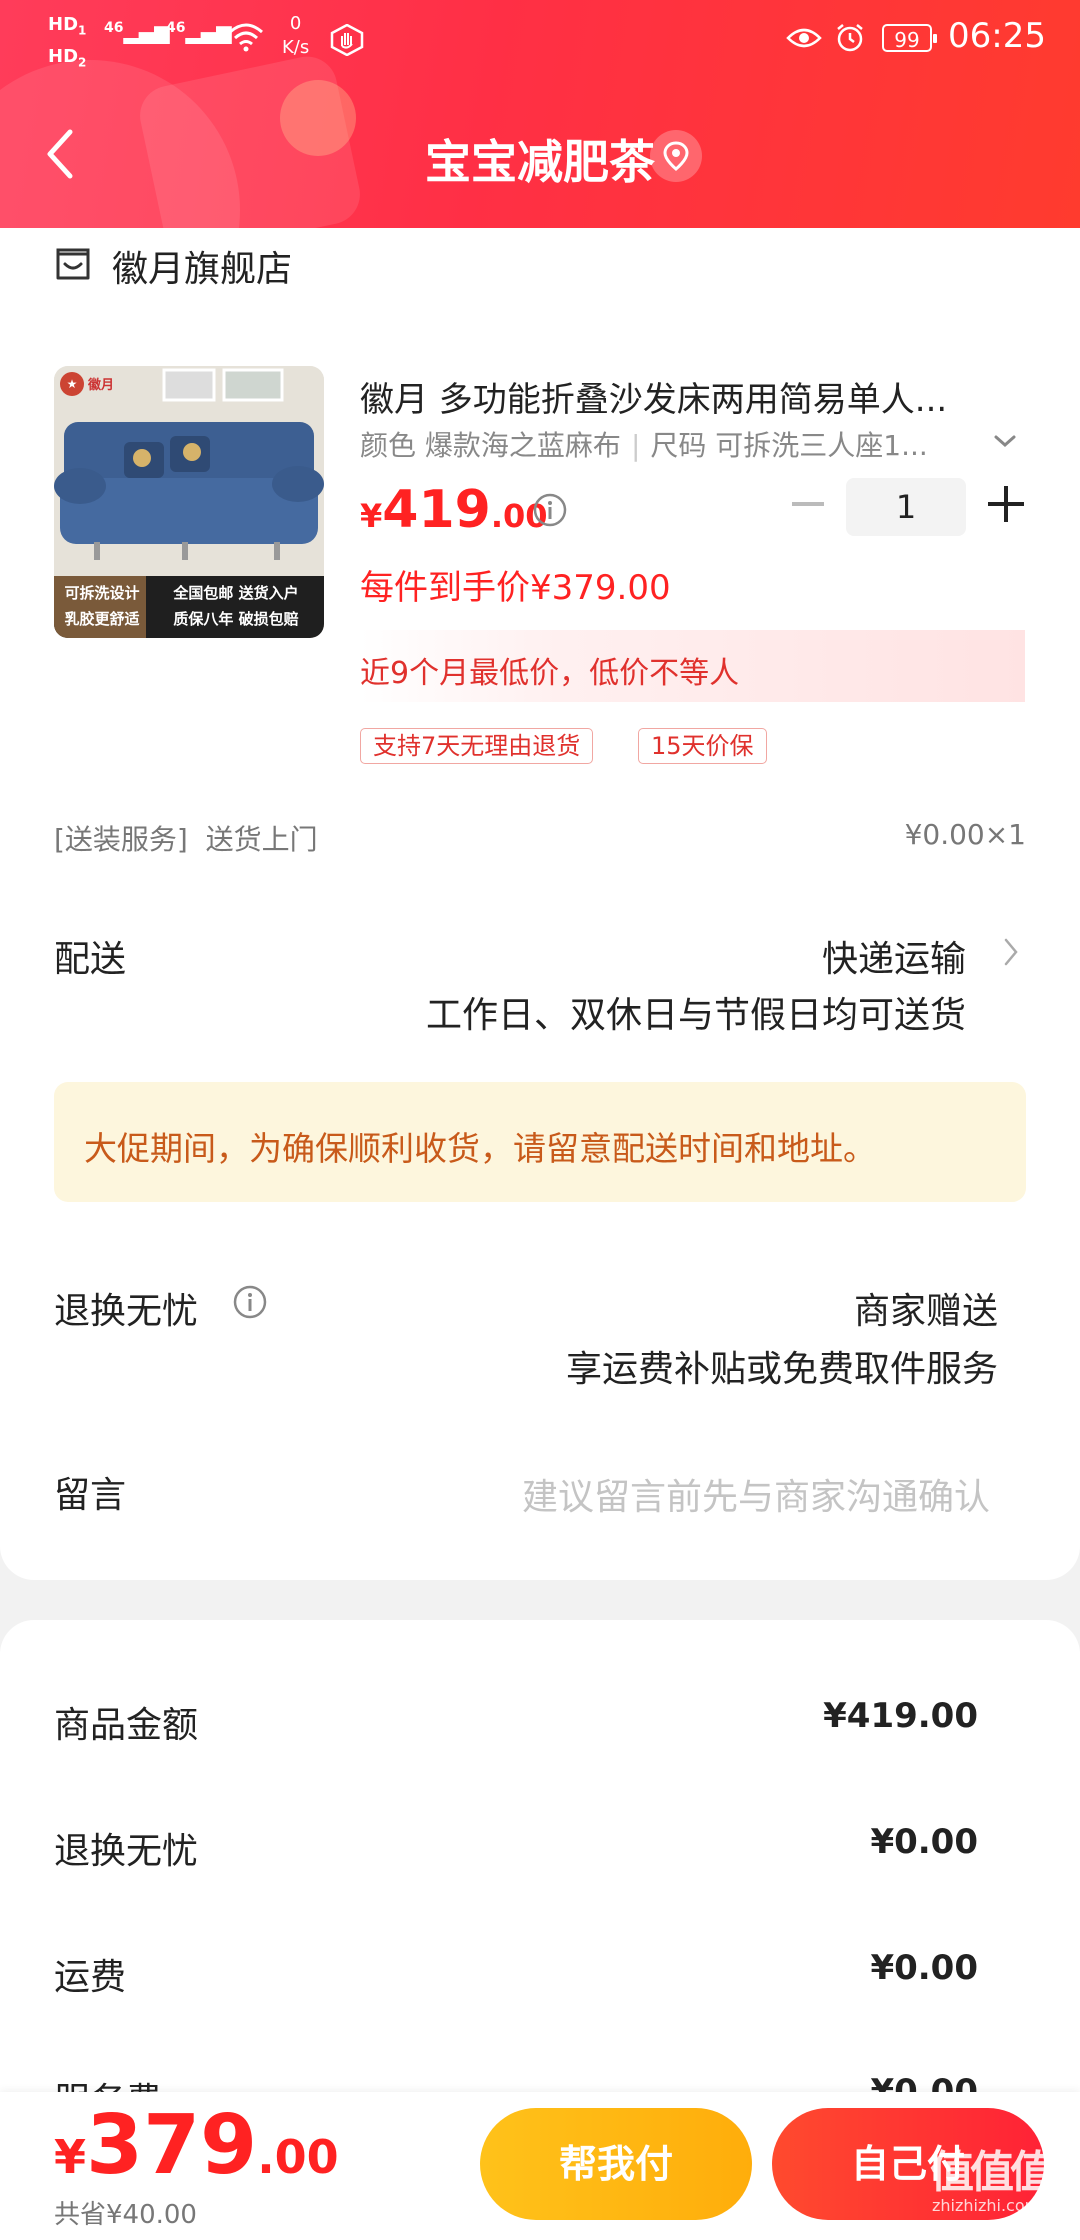  What do you see at coordinates (808, 504) in the screenshot?
I see `quantity-decrease-button` at bounding box center [808, 504].